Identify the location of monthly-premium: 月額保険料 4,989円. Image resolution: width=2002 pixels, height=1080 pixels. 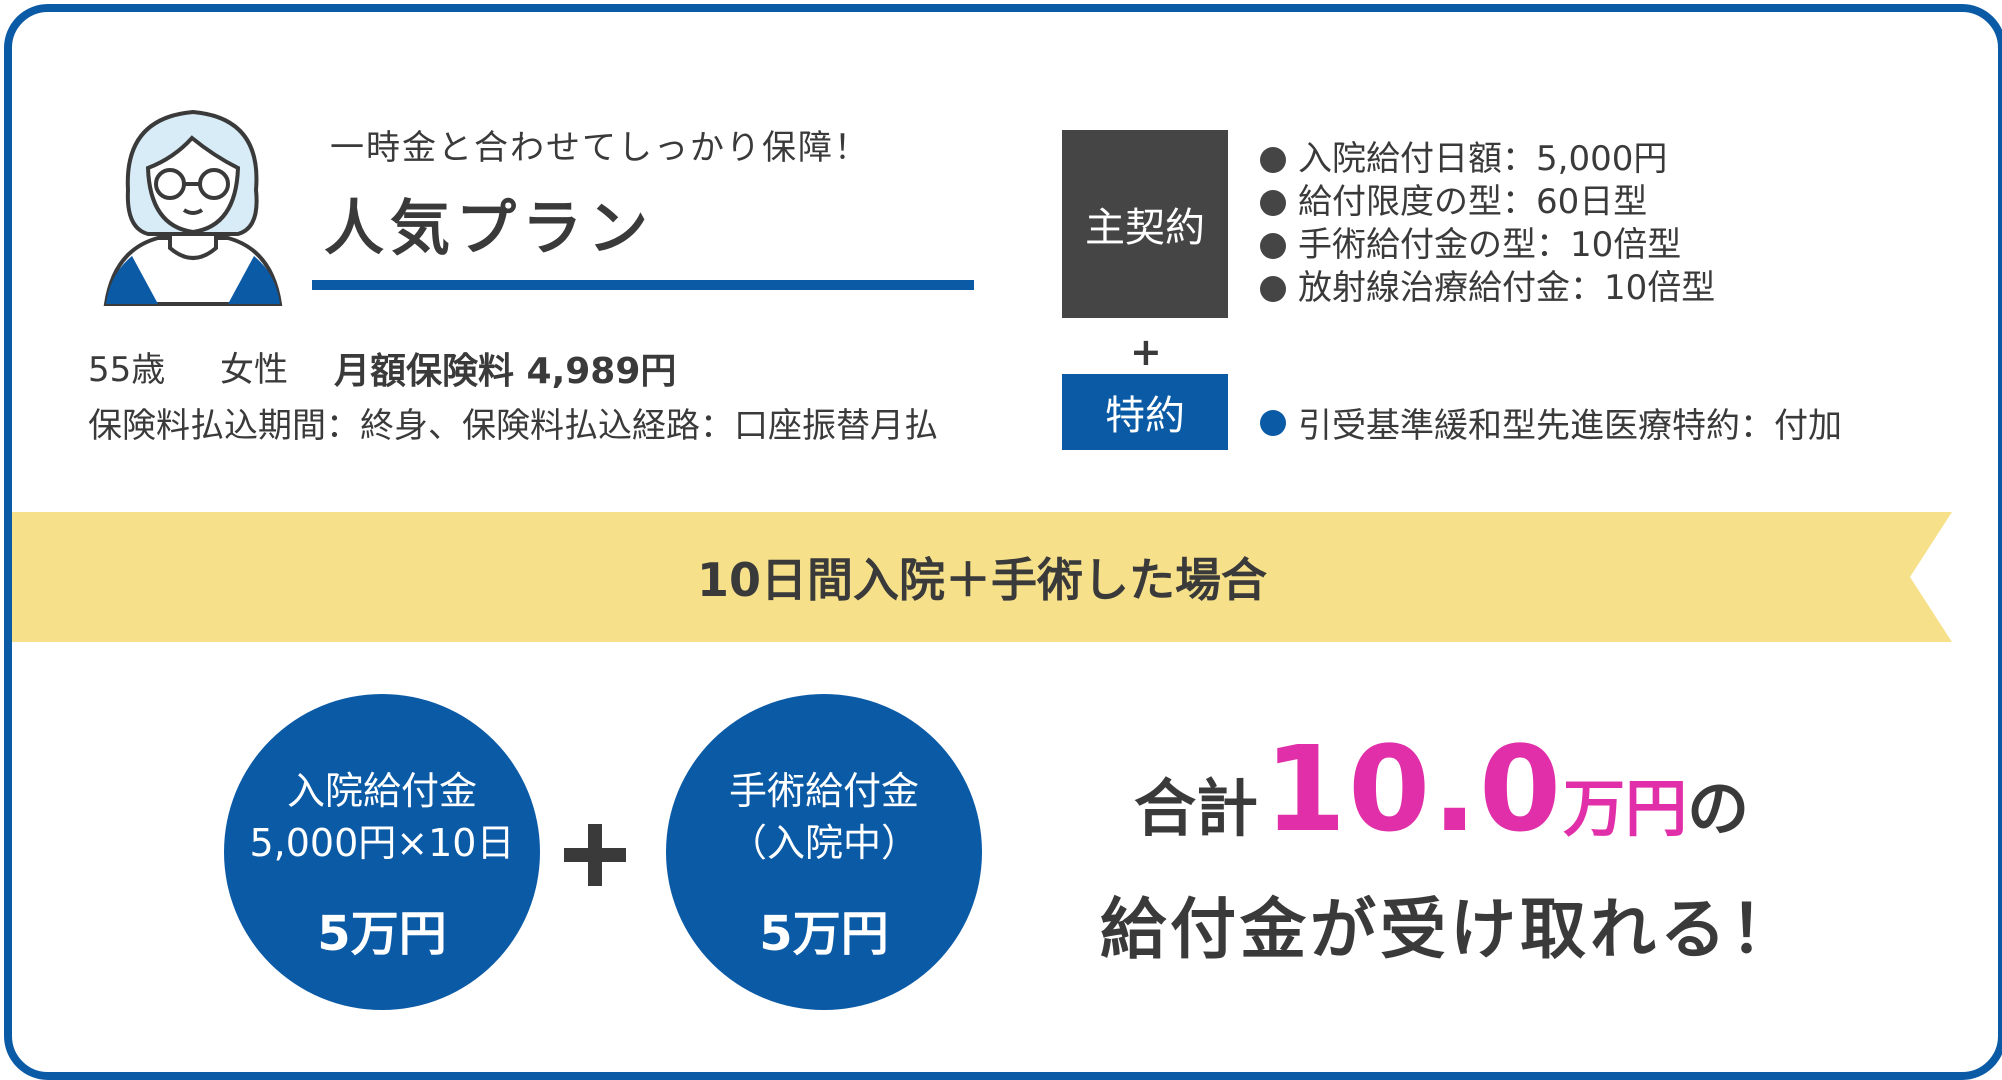
(505, 371).